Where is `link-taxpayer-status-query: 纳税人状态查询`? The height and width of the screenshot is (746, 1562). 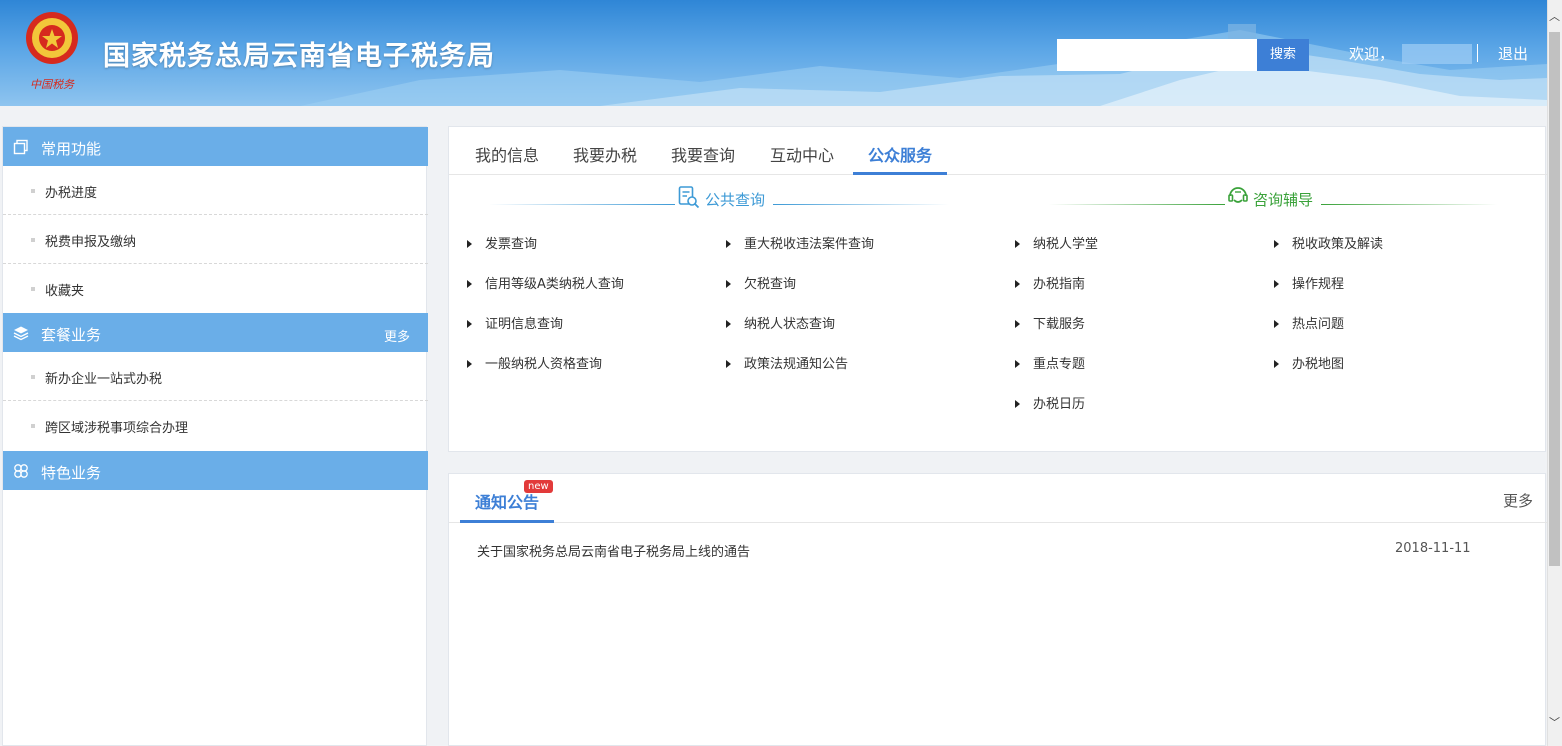
link-taxpayer-status-query: 纳税人状态查询 is located at coordinates (780, 322).